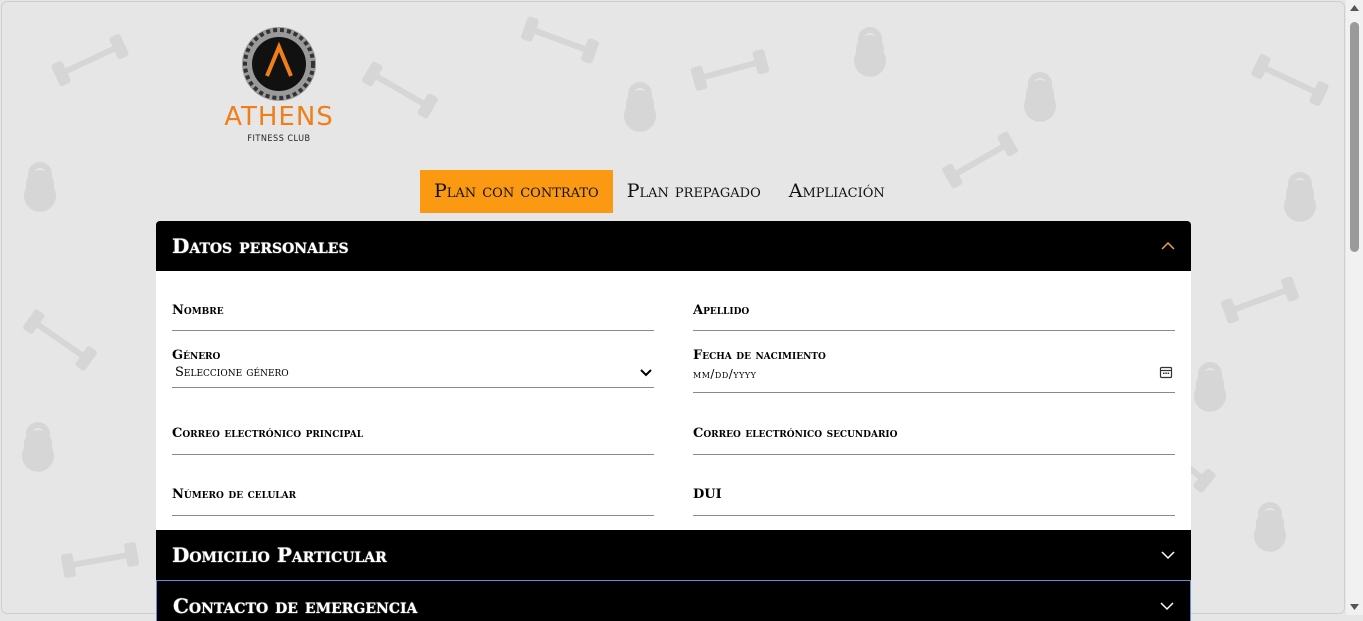  Describe the element at coordinates (934, 371) in the screenshot. I see `fecha-nacimiento-input: Fecha de nacimiento mm/dd/yyyy` at that location.